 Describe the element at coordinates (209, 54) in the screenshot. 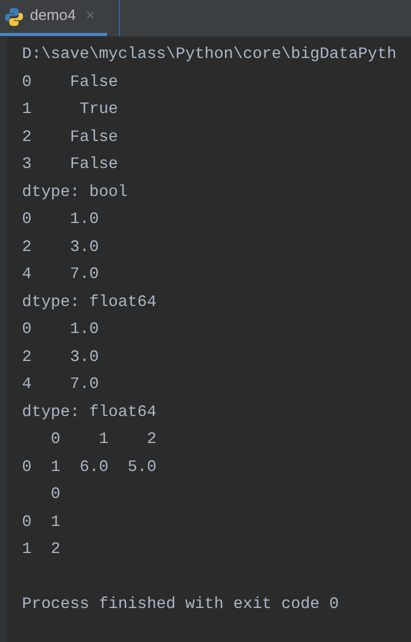

I see `console-line: D:\save\myclass\Python\core\bigDataPyth` at that location.